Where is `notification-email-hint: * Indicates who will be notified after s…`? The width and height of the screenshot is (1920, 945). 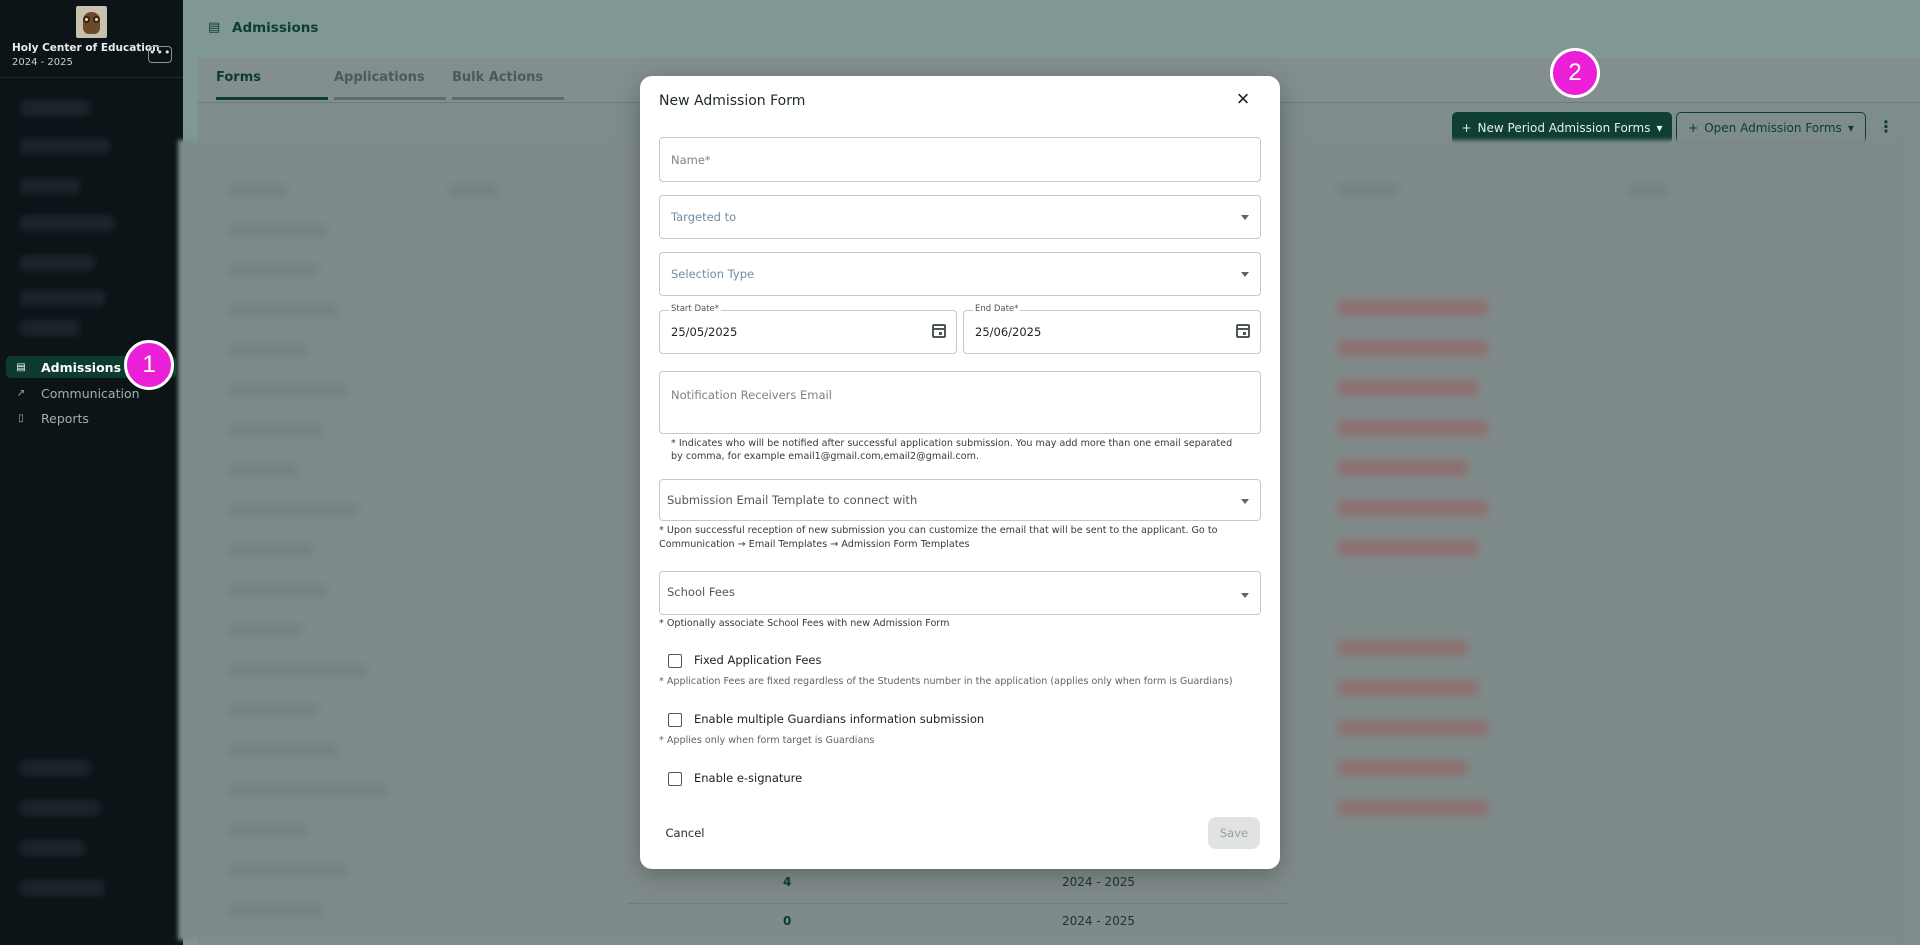
notification-email-hint: * Indicates who will be notified after s… is located at coordinates (952, 450).